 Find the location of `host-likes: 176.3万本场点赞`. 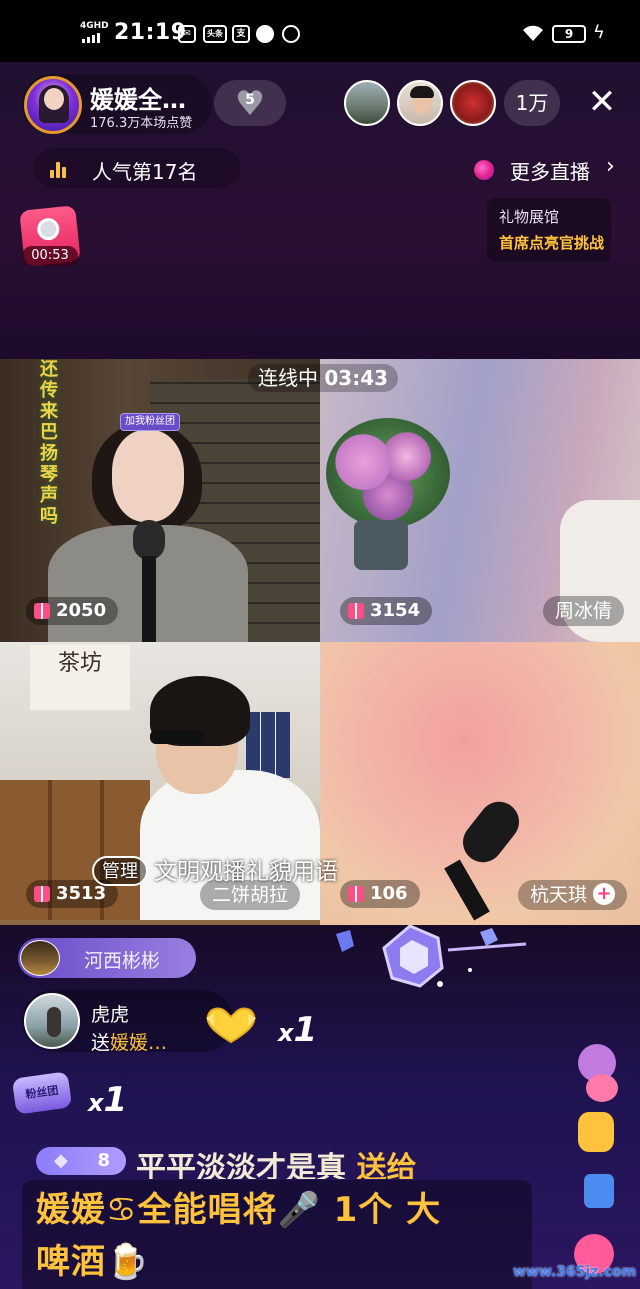

host-likes: 176.3万本场点赞 is located at coordinates (141, 123).